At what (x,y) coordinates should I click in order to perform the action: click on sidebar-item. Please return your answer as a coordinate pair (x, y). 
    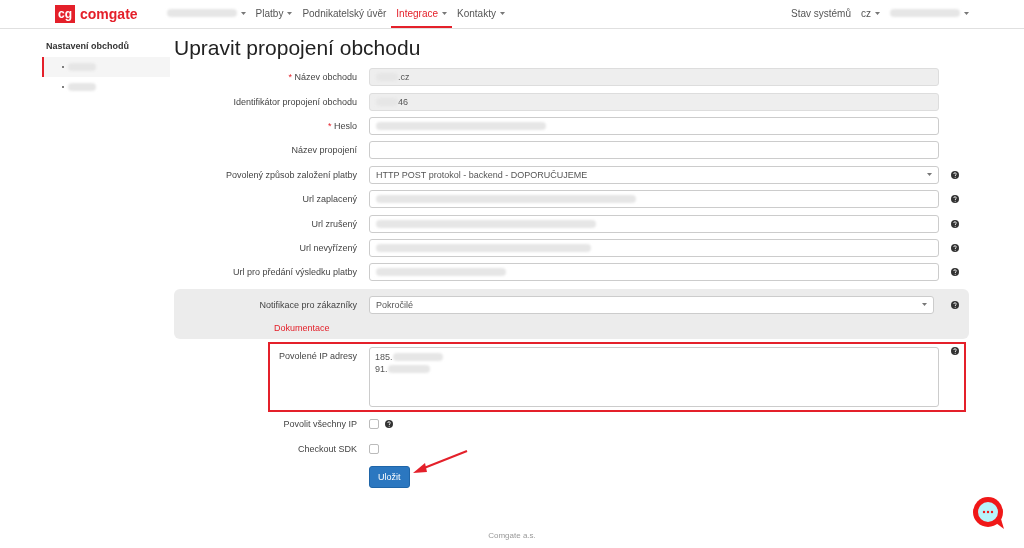
    Looking at the image, I should click on (106, 67).